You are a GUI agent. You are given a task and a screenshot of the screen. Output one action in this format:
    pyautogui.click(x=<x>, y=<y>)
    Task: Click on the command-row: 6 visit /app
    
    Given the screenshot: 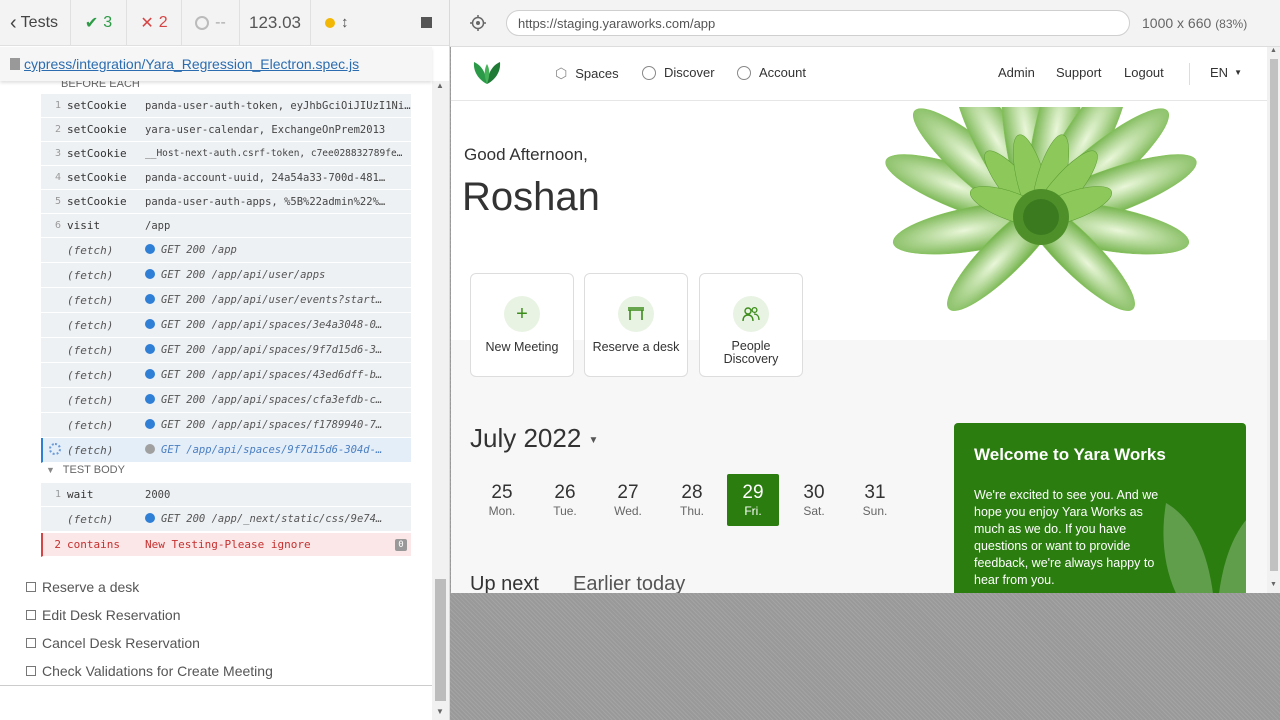 What is the action you would take?
    pyautogui.click(x=226, y=226)
    